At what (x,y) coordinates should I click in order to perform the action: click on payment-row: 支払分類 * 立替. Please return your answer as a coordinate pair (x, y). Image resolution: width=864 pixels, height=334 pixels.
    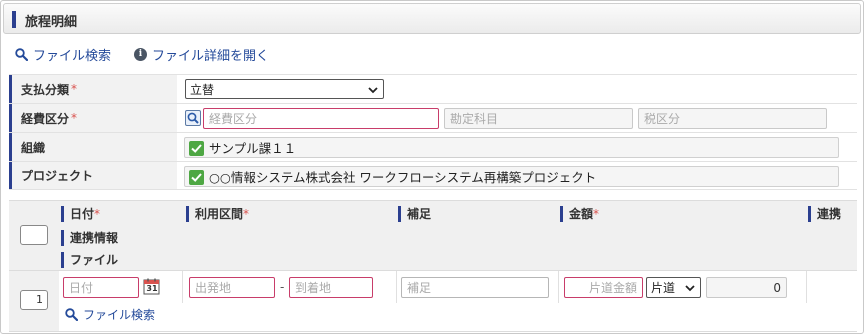
    Looking at the image, I should click on (433, 88).